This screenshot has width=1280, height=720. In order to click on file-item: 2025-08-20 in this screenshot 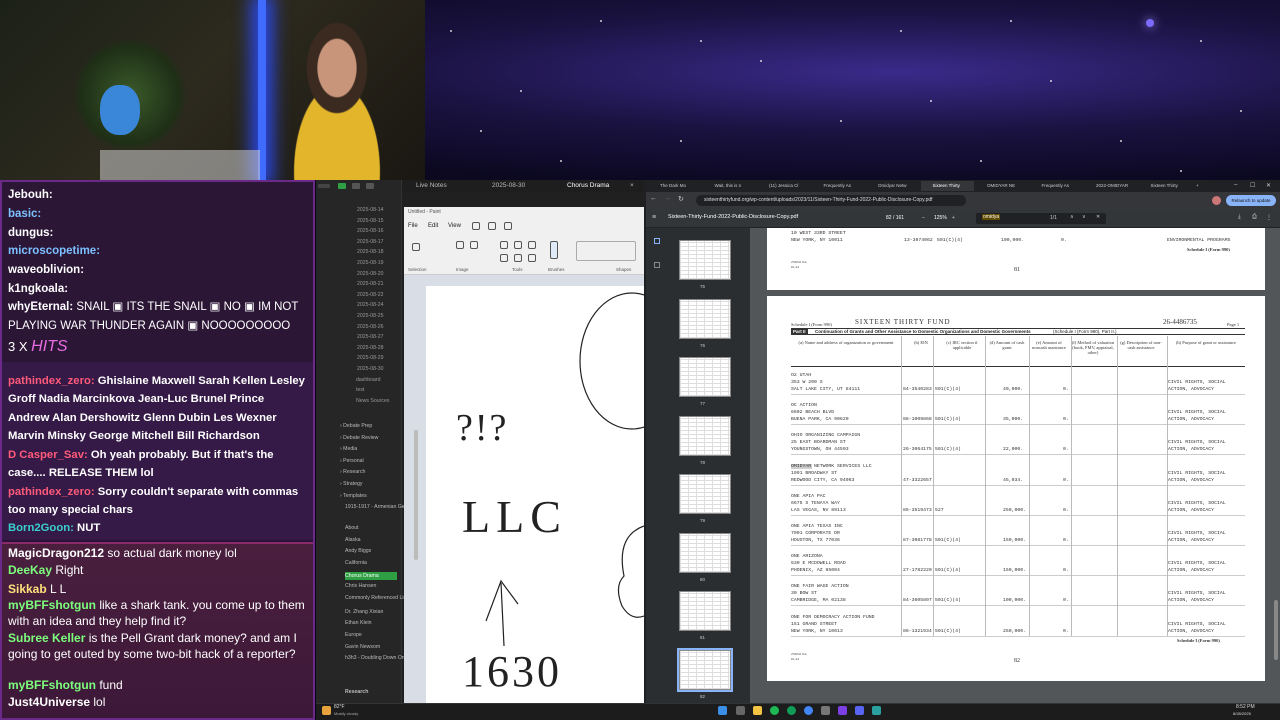, I will do `click(370, 274)`.